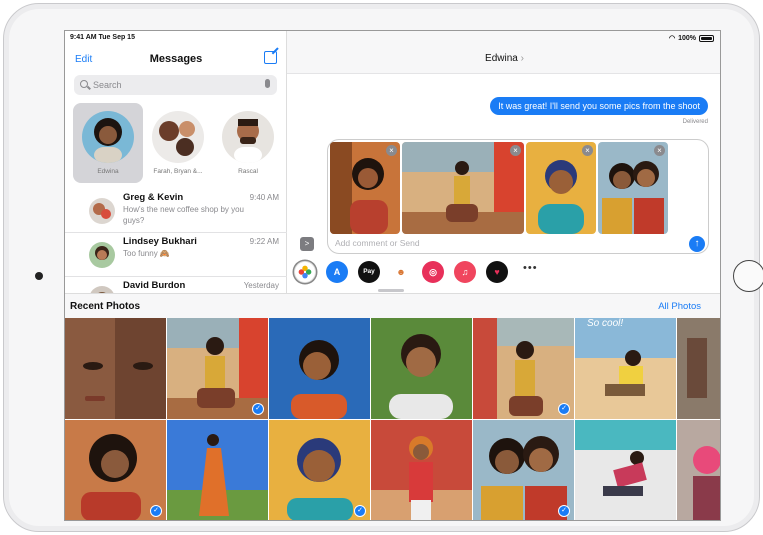 This screenshot has width=763, height=535. I want to click on all-photos-link: All Photos, so click(679, 306).